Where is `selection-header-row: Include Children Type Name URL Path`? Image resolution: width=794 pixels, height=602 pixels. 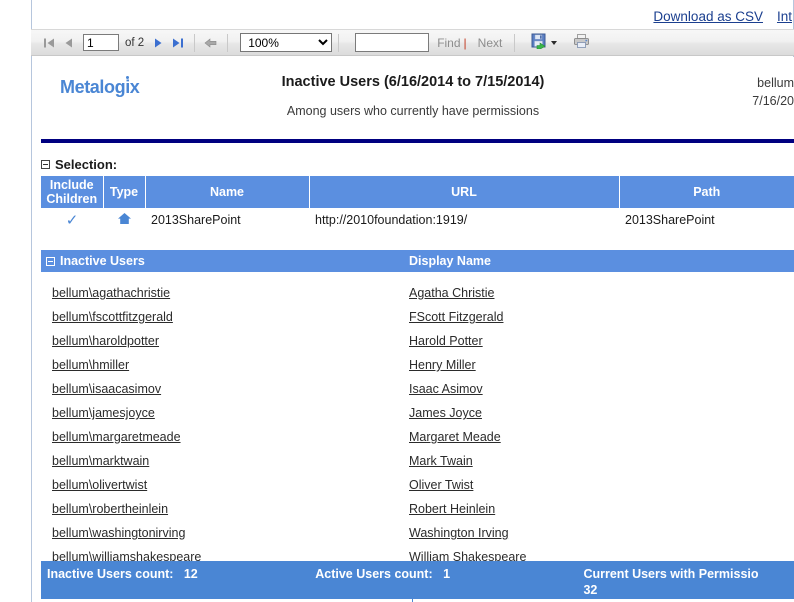
selection-header-row: Include Children Type Name URL Path is located at coordinates (417, 192).